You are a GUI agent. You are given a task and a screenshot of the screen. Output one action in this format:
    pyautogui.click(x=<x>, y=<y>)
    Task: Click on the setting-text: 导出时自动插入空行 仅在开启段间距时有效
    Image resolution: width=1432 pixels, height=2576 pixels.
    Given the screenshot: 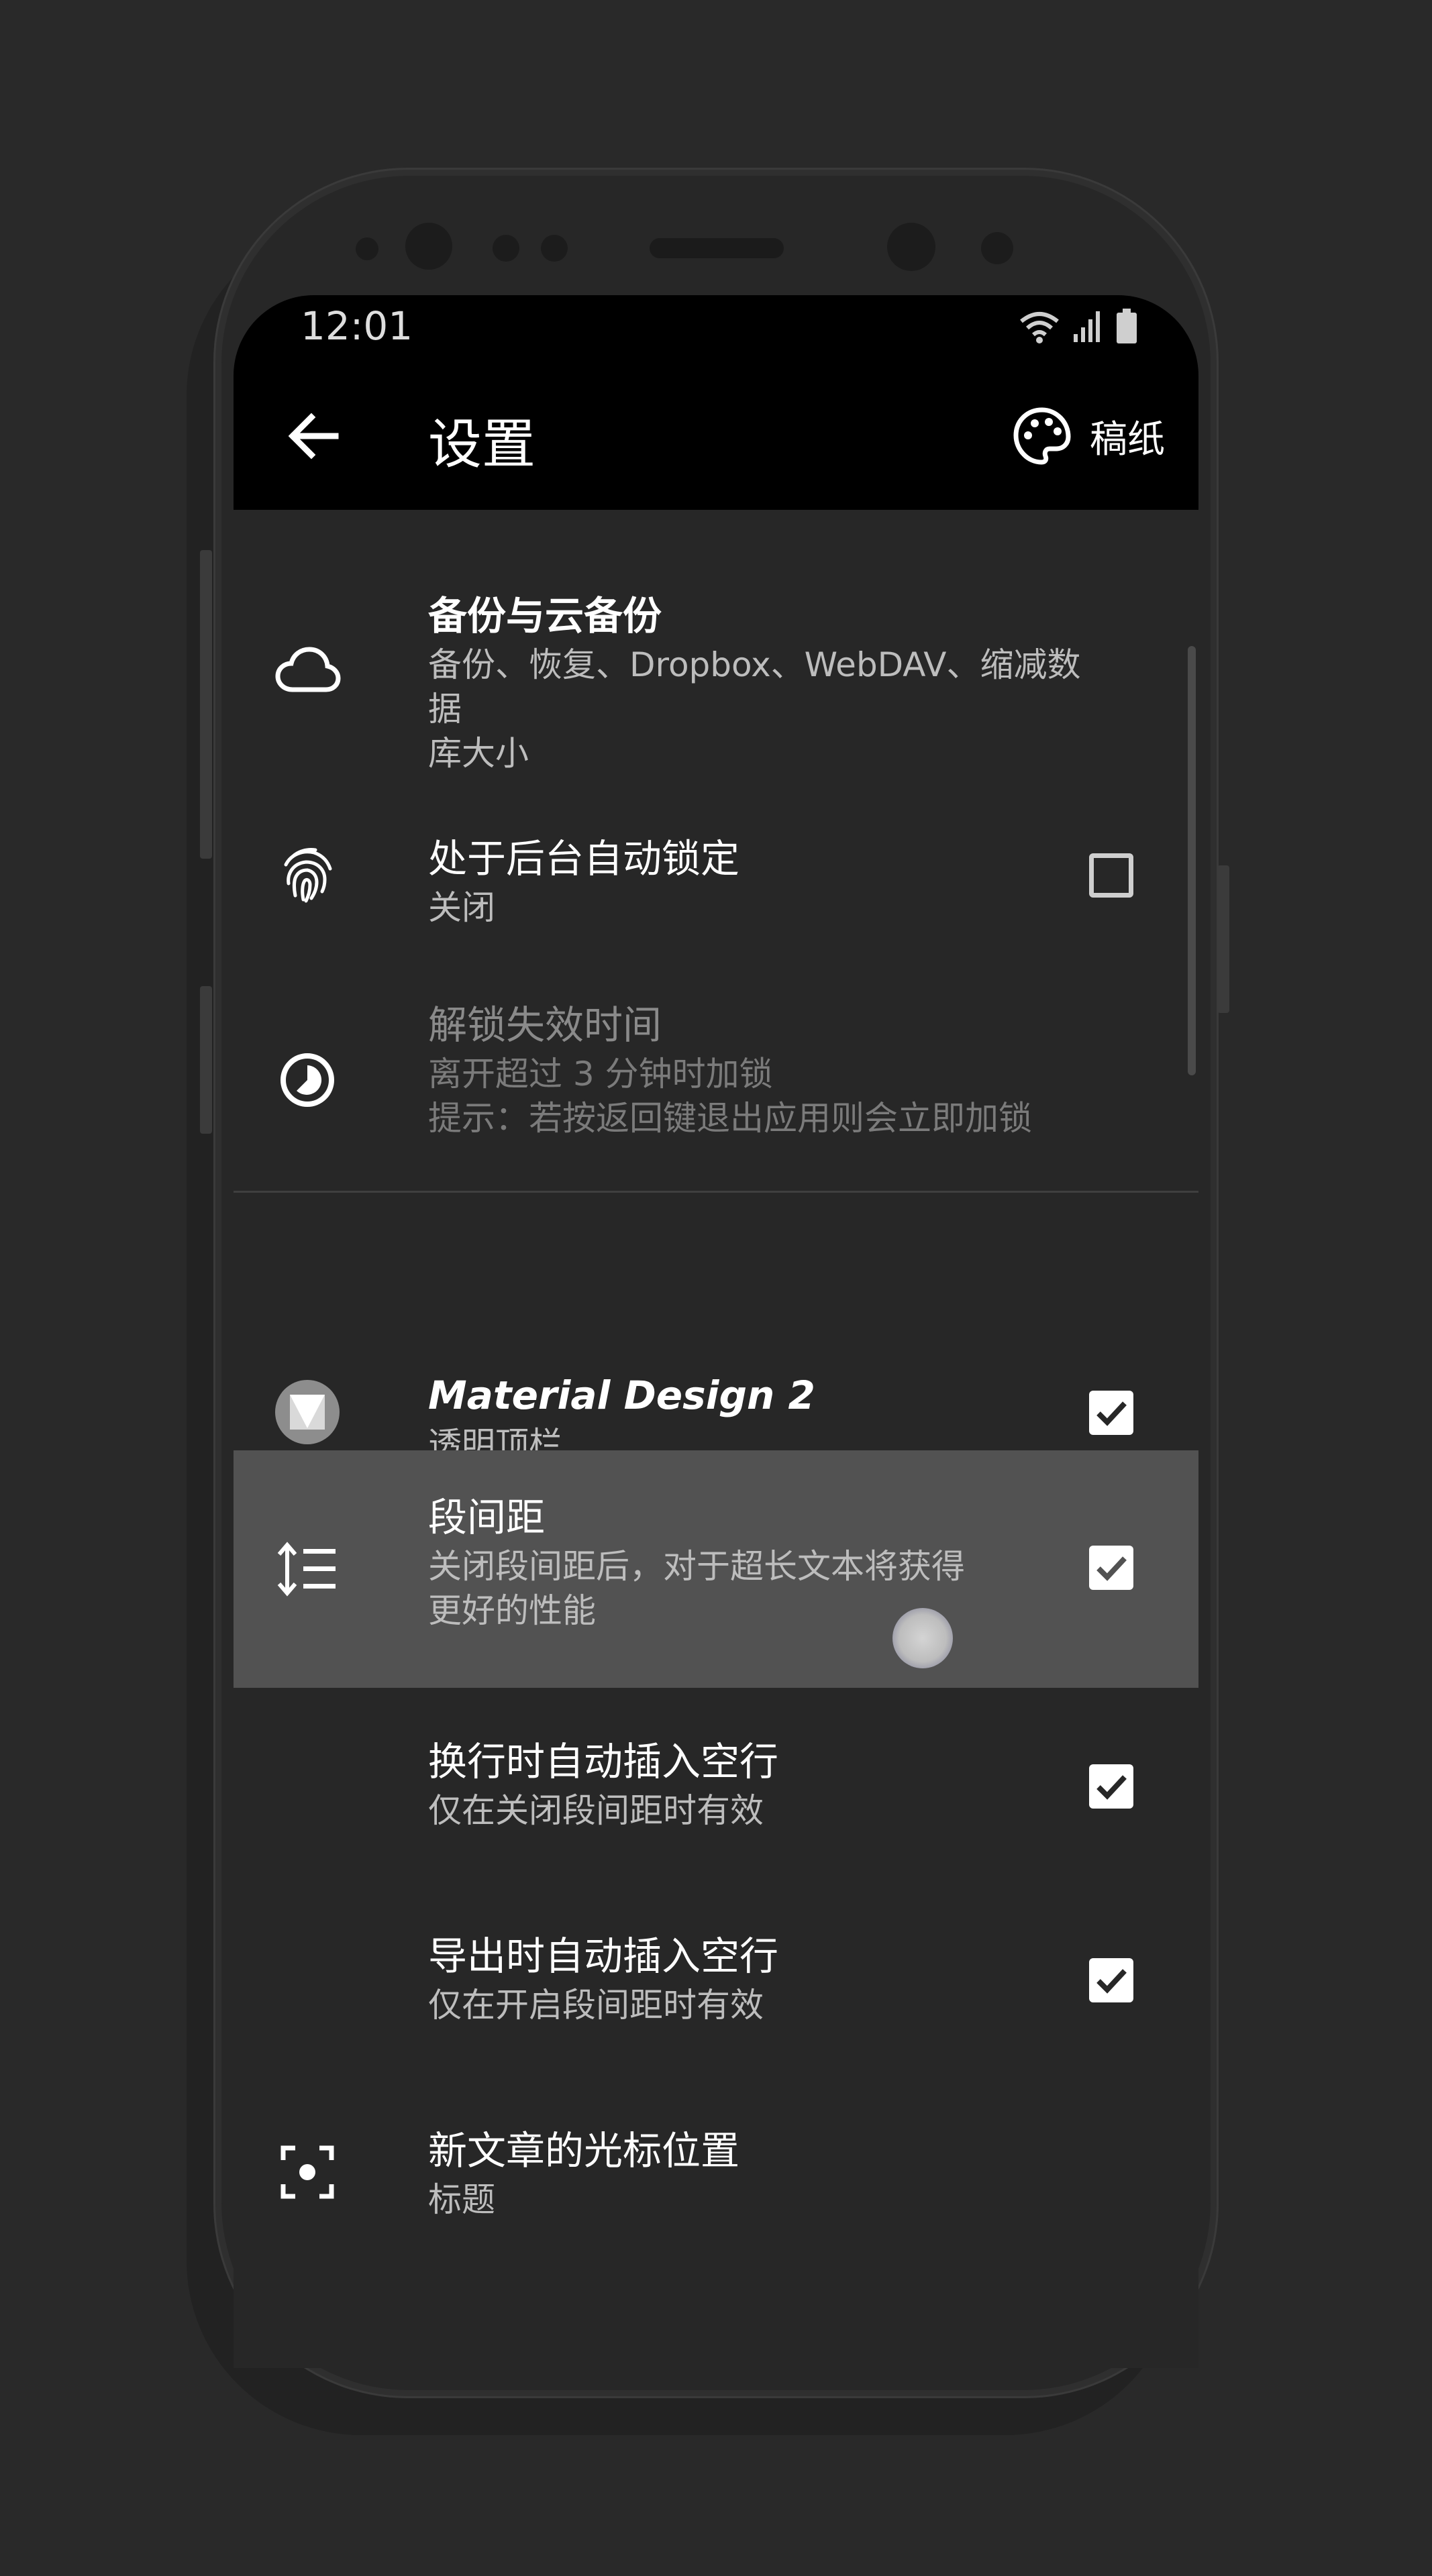 What is the action you would take?
    pyautogui.click(x=763, y=1978)
    